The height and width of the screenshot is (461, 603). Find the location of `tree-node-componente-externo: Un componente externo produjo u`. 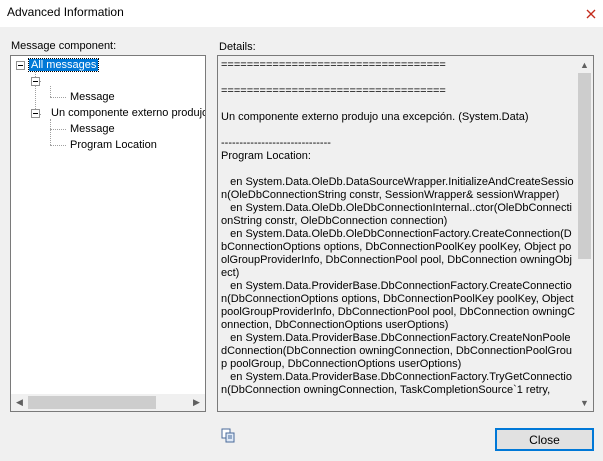

tree-node-componente-externo: Un componente externo produjo u is located at coordinates (128, 113).